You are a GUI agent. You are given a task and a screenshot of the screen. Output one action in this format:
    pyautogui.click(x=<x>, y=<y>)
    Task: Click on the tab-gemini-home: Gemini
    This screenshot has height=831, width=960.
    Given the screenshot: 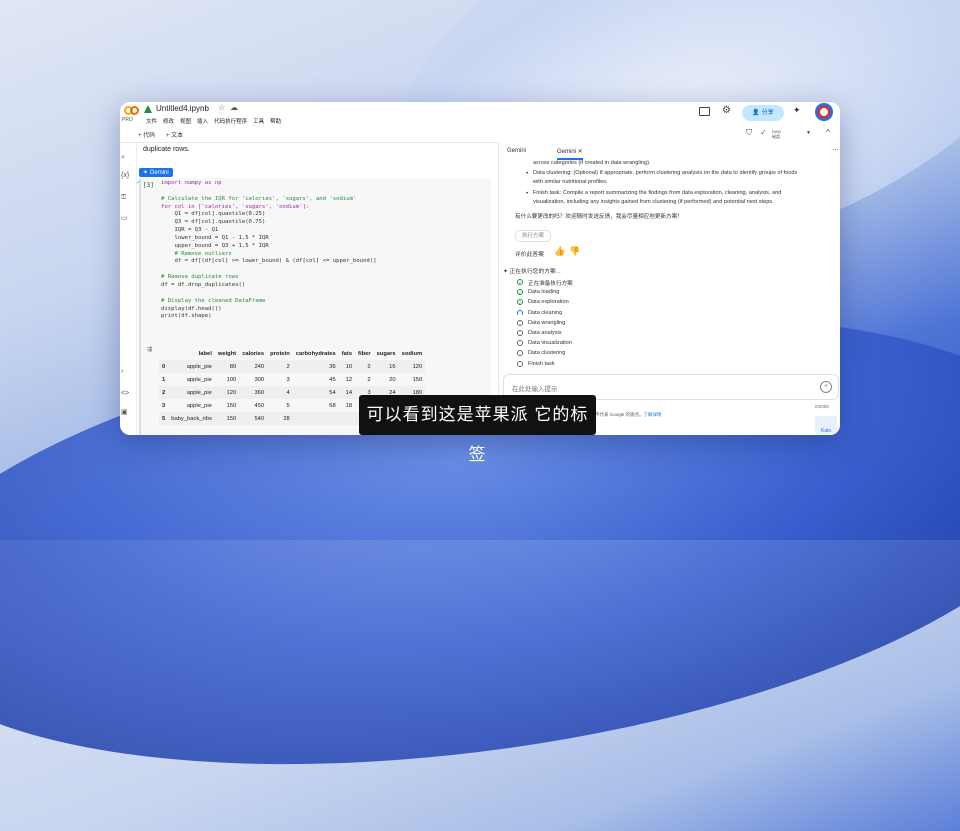 What is the action you would take?
    pyautogui.click(x=516, y=151)
    